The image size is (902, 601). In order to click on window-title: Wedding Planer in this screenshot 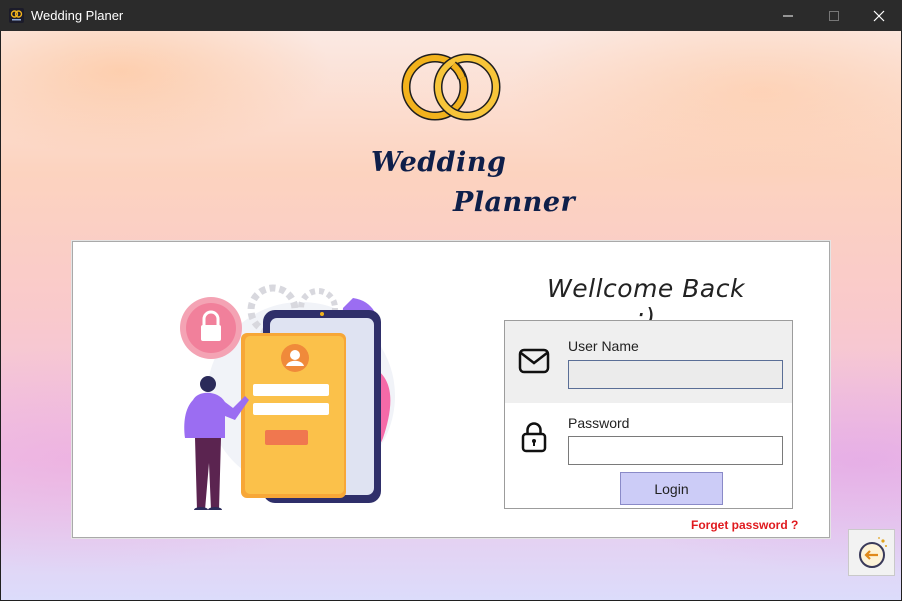, I will do `click(77, 15)`.